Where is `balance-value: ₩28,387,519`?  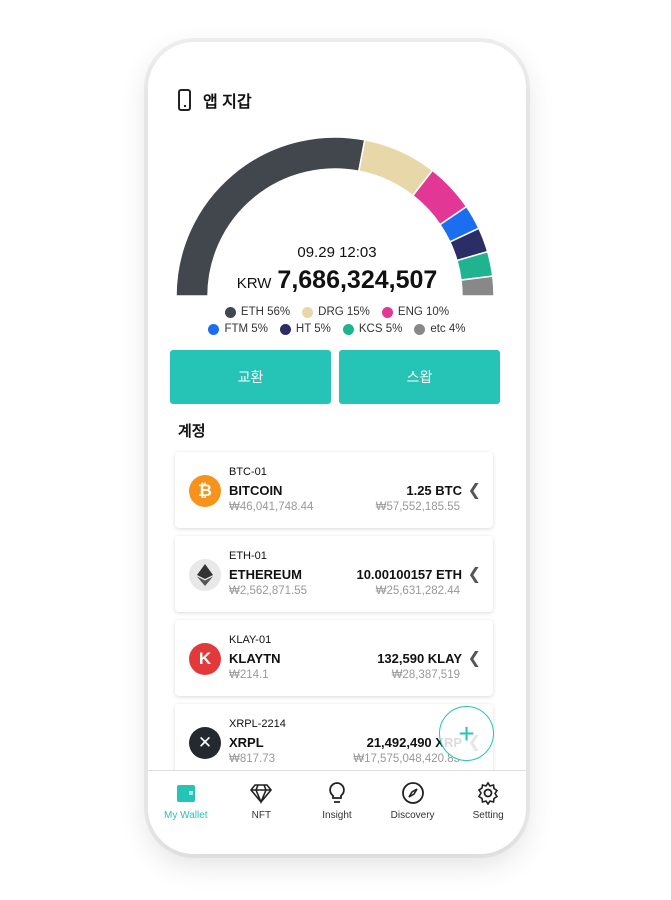
balance-value: ₩28,387,519 is located at coordinates (425, 675).